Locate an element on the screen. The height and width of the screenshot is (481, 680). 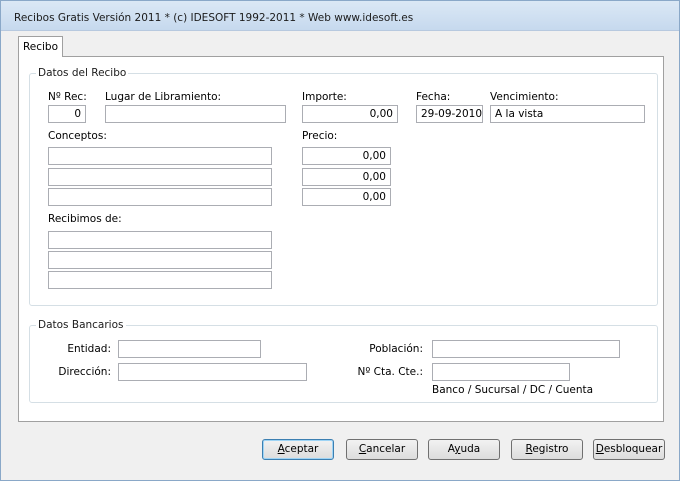
entidad-label: Entidad: is located at coordinates (89, 349).